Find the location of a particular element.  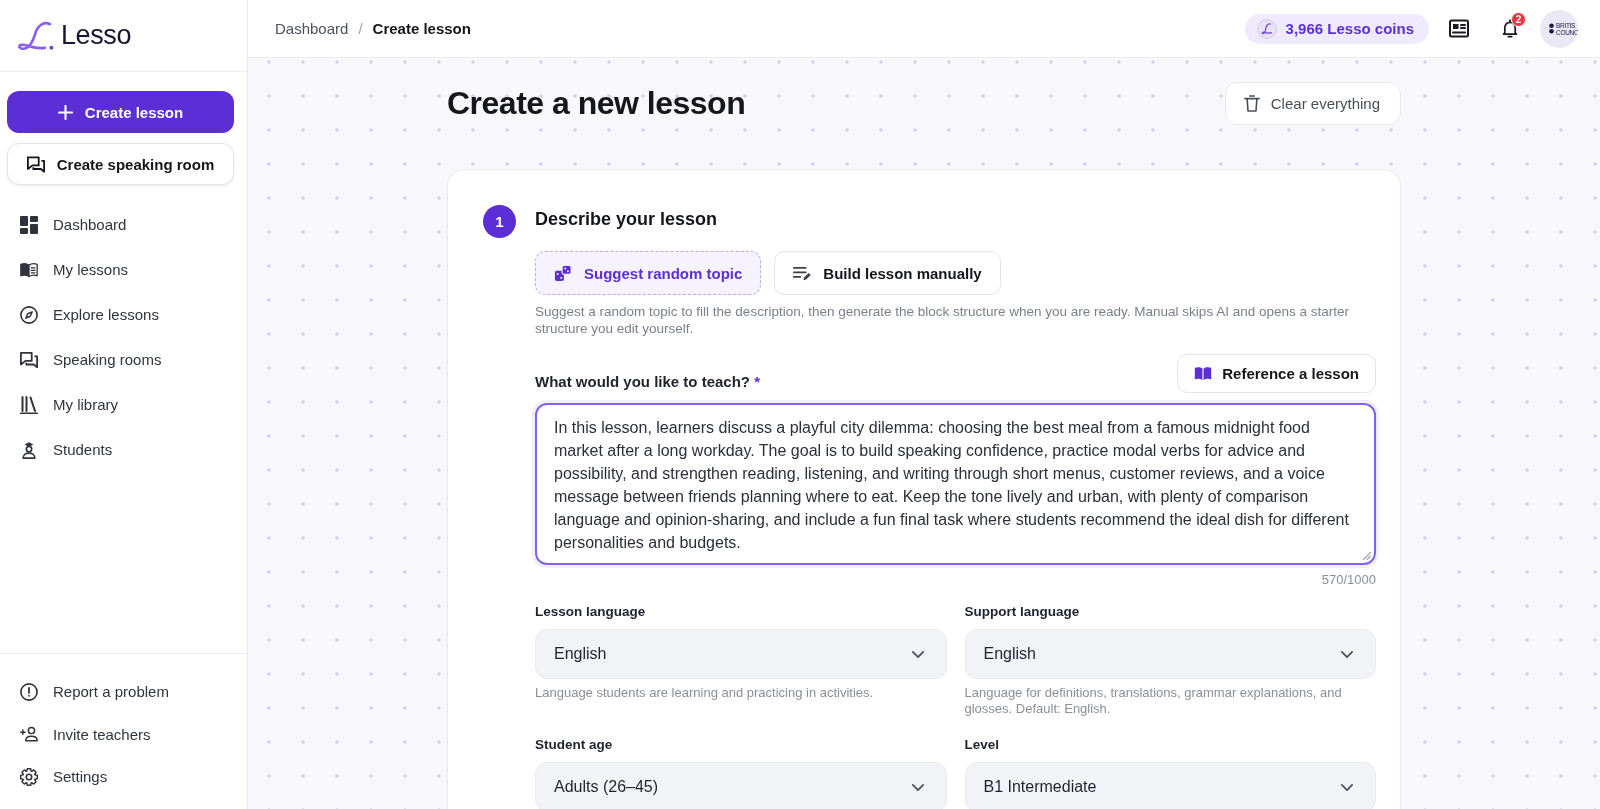

field-label: Lesson language is located at coordinates (591, 612).